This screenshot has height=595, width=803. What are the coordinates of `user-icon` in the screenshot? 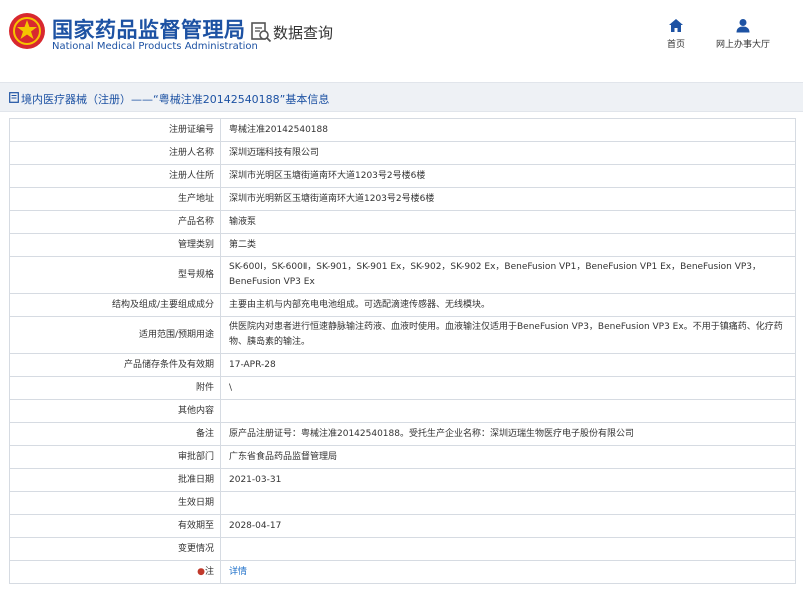 It's located at (743, 26).